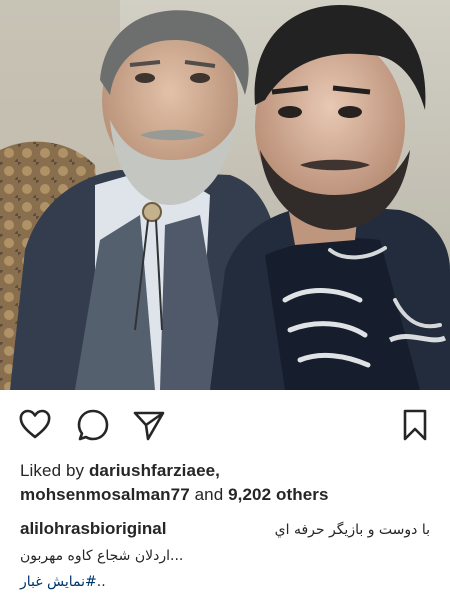  I want to click on likes-others-count: 9,202 others, so click(278, 494).